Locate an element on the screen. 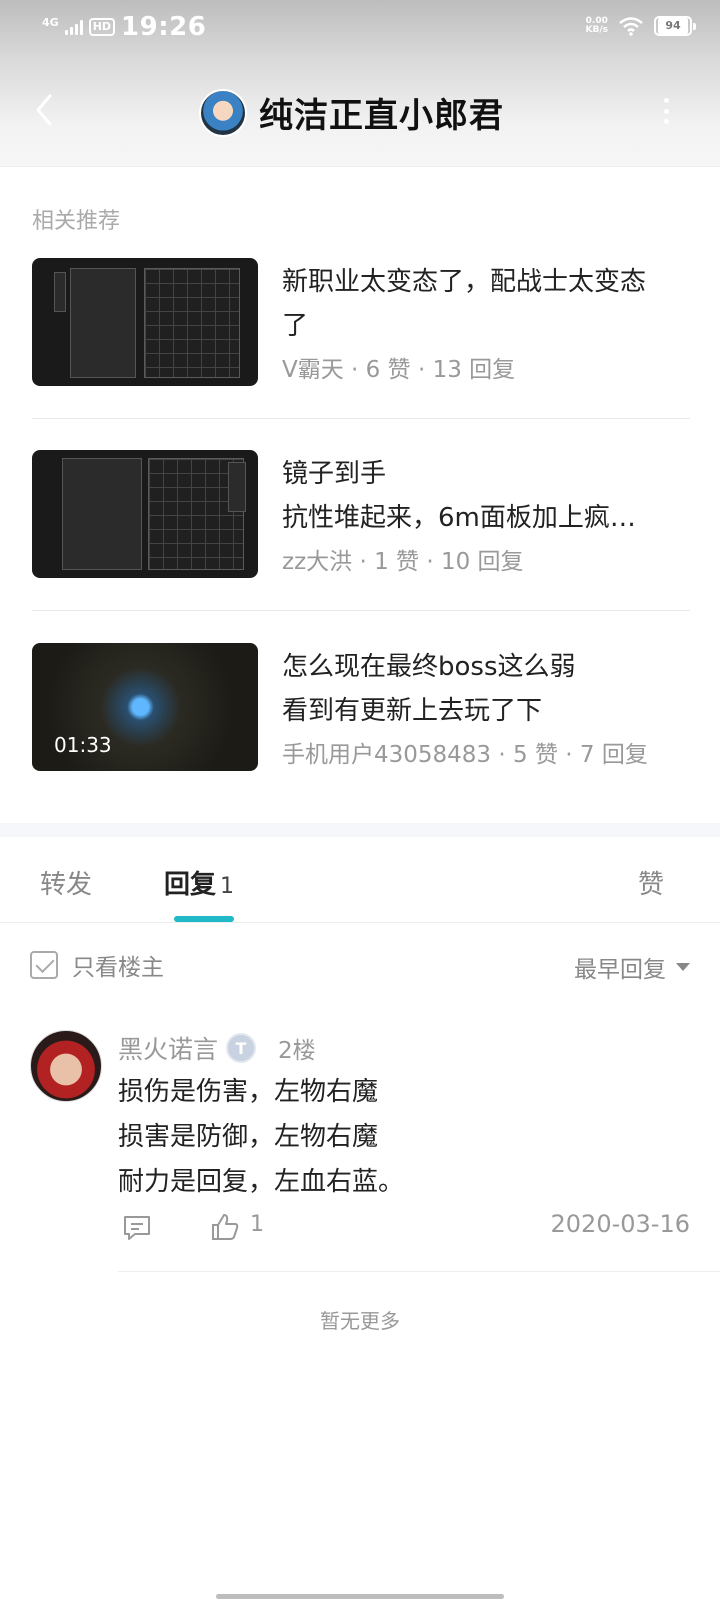 This screenshot has height=1605, width=720. related-meta-1: V霸天 · 6 赞 · 13 回复 is located at coordinates (399, 370).